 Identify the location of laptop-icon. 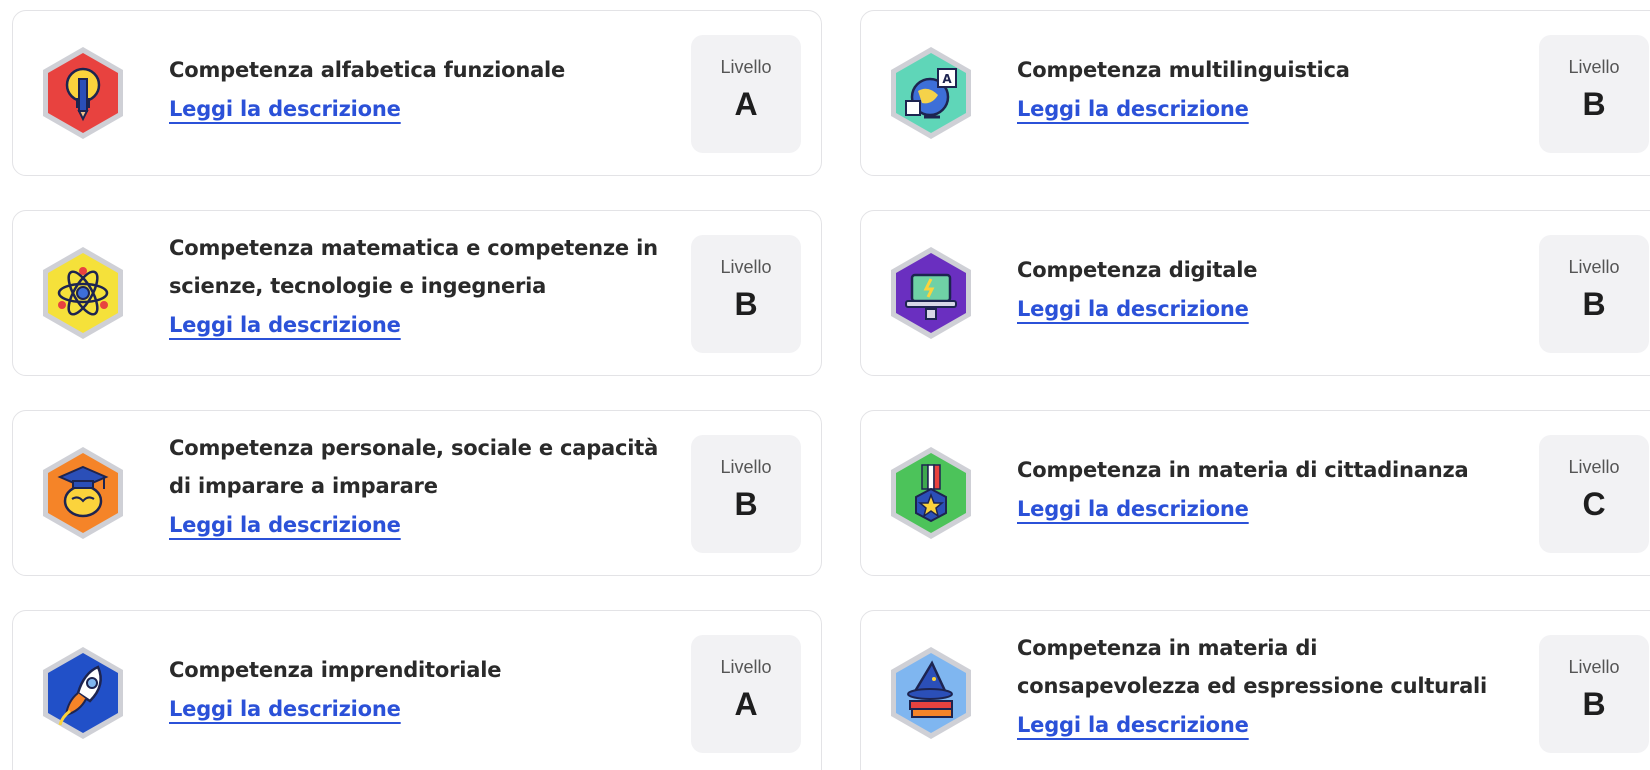
(931, 293).